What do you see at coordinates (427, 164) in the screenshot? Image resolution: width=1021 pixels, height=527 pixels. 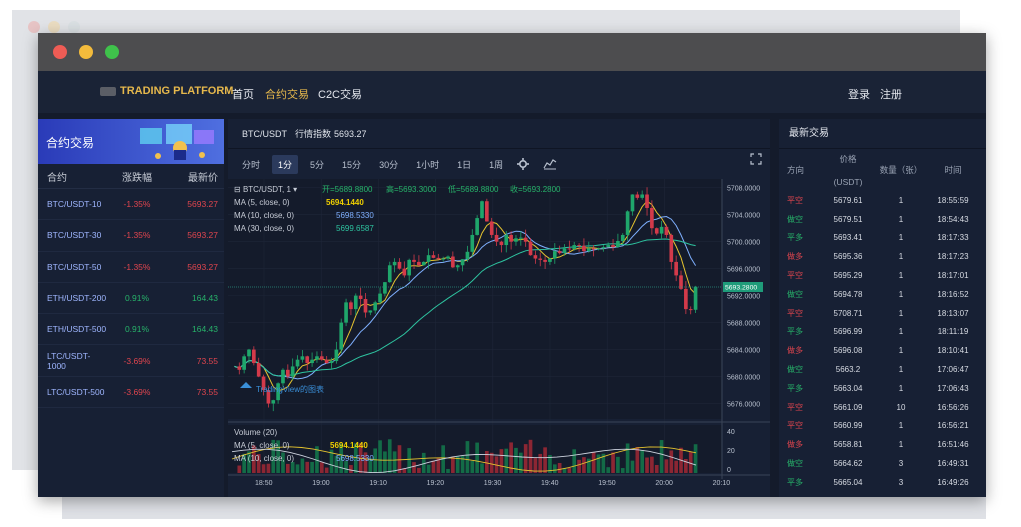 I see `interval-1h: 1小时` at bounding box center [427, 164].